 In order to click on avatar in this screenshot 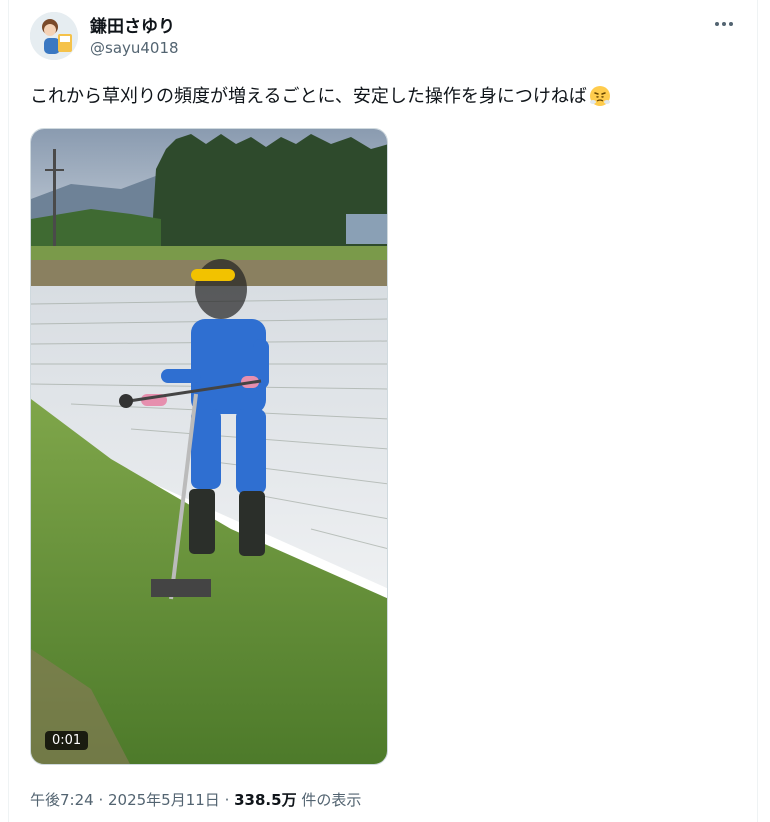, I will do `click(54, 36)`.